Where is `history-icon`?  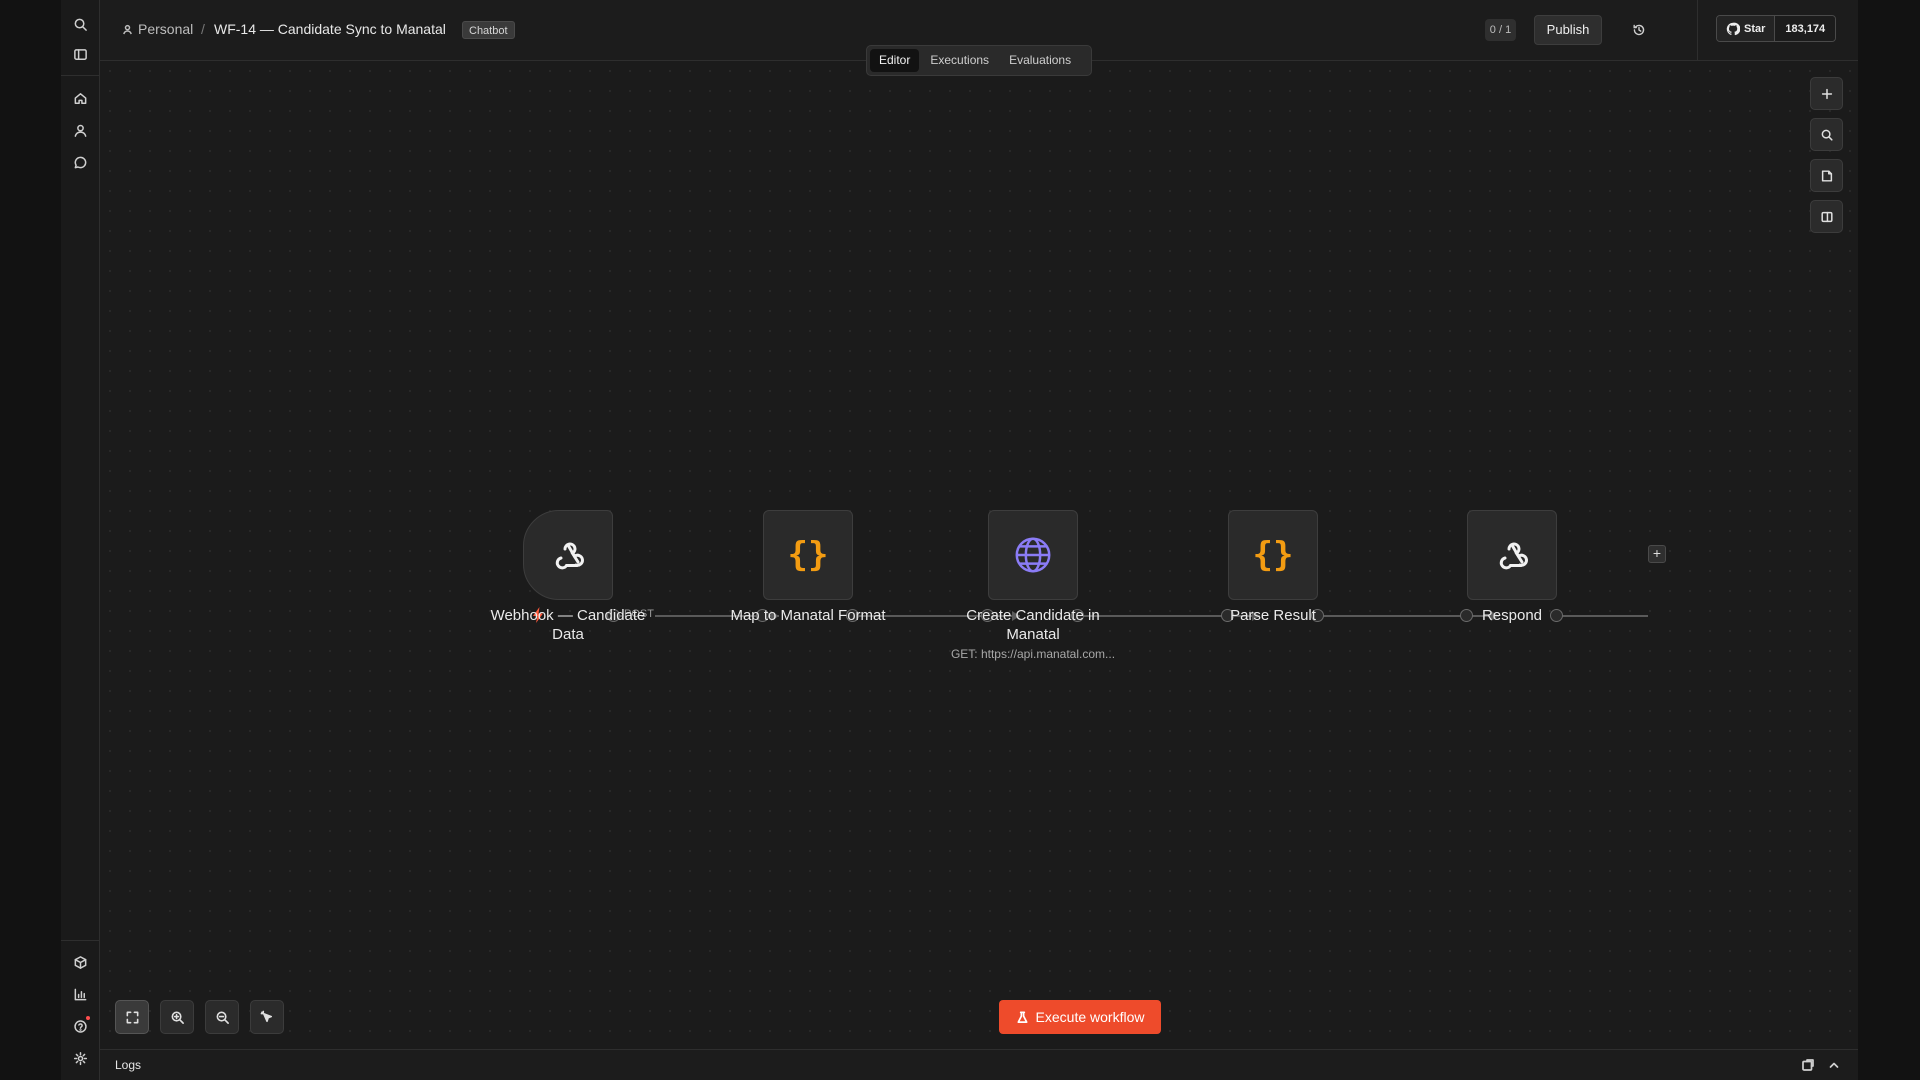
history-icon is located at coordinates (1639, 30).